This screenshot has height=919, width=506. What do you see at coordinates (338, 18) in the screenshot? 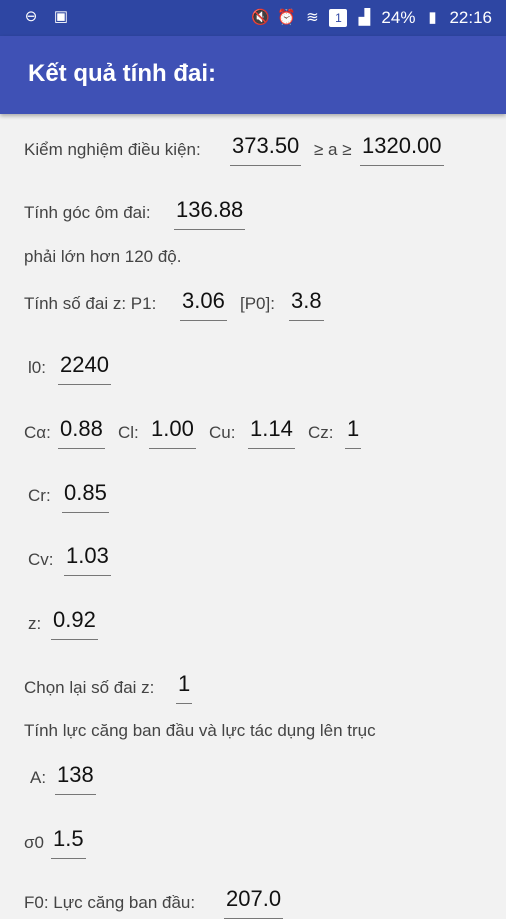
I see `sim-icon: 1` at bounding box center [338, 18].